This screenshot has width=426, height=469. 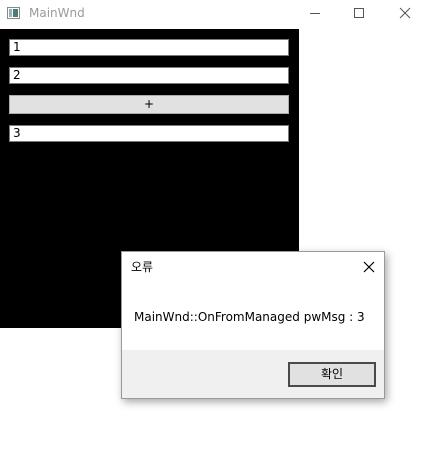 What do you see at coordinates (13, 13) in the screenshot?
I see `app-window-icon` at bounding box center [13, 13].